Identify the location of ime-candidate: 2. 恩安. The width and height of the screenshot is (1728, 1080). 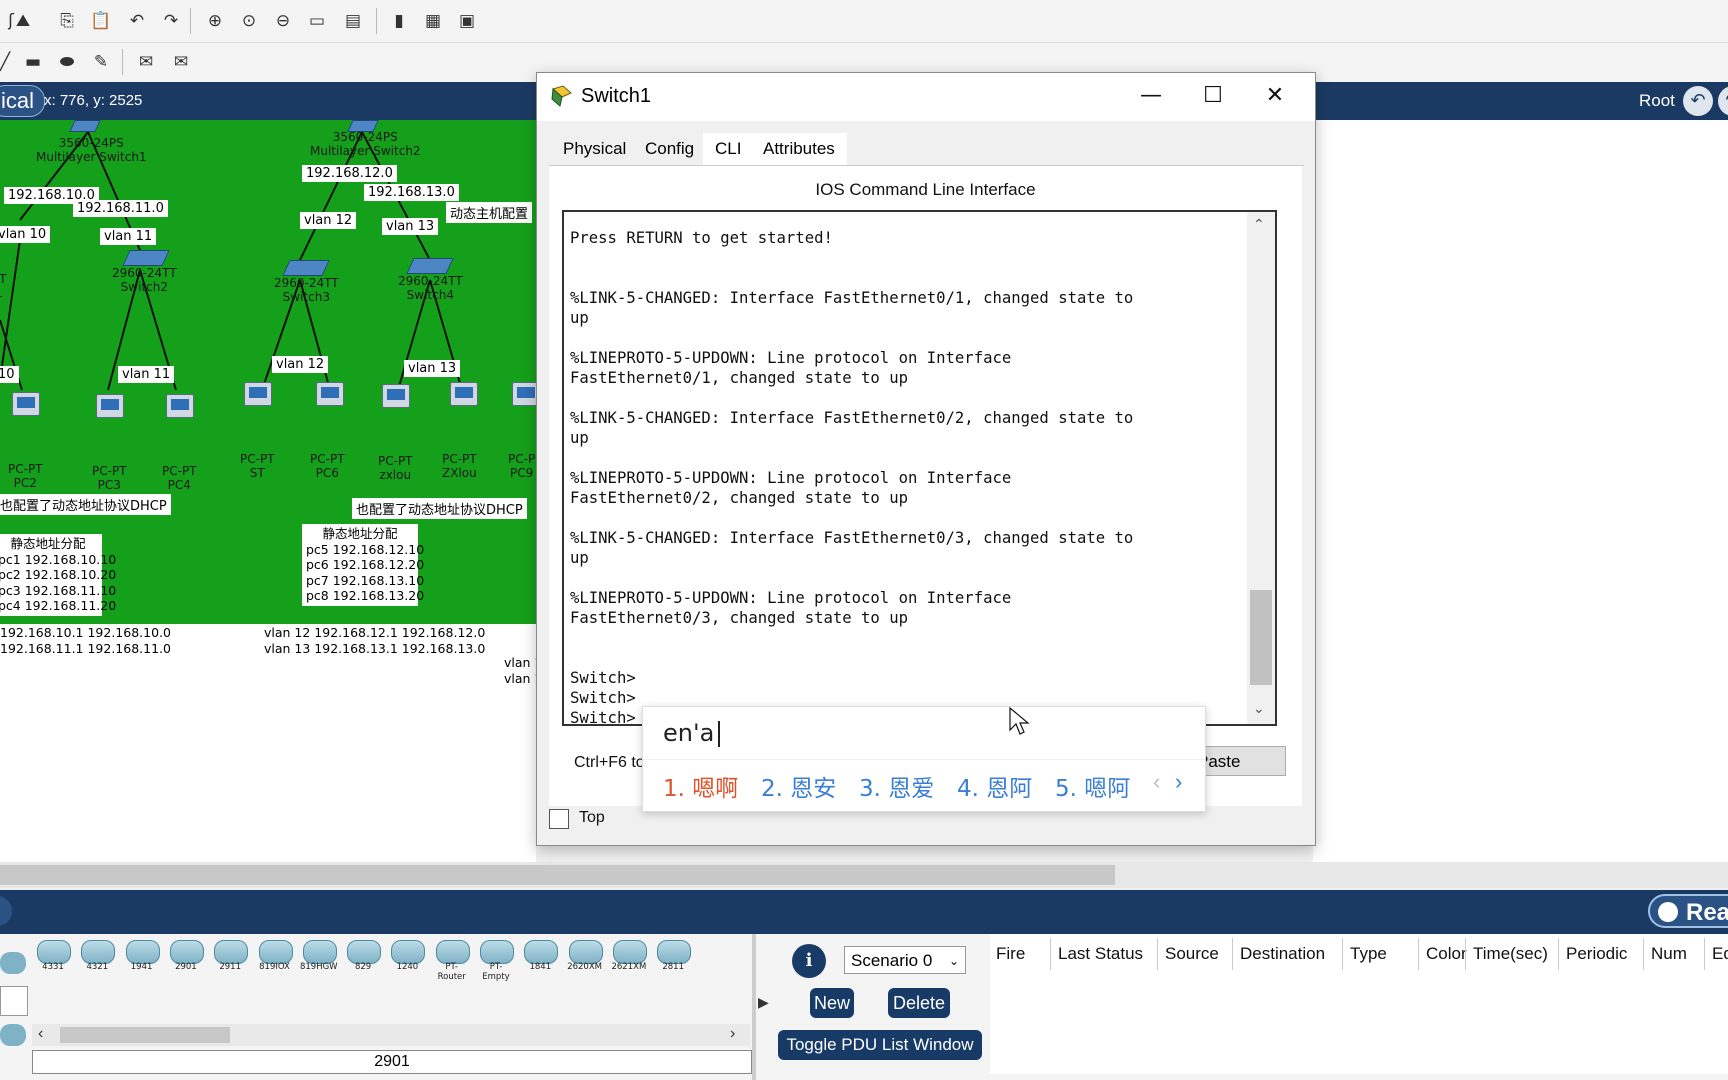
(798, 786).